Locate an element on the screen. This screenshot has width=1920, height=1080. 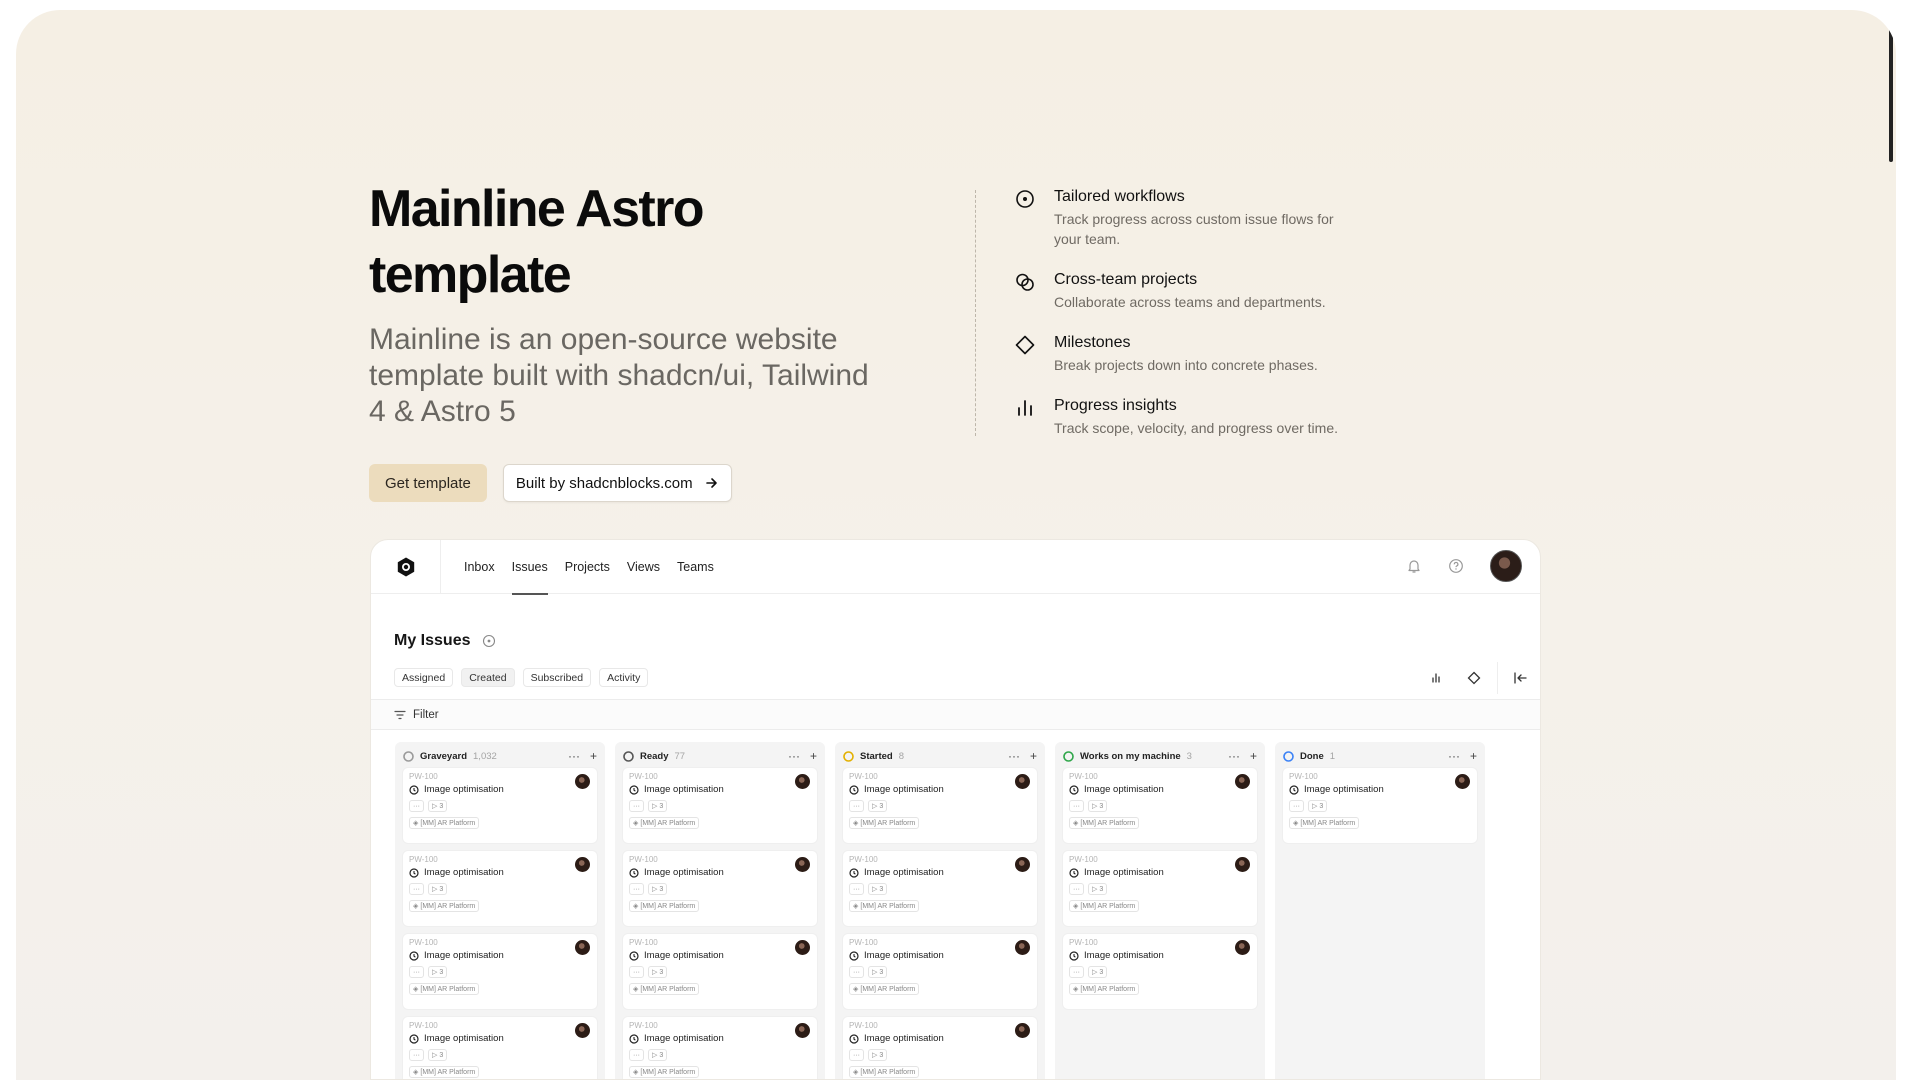
milestones-button is located at coordinates (1474, 678).